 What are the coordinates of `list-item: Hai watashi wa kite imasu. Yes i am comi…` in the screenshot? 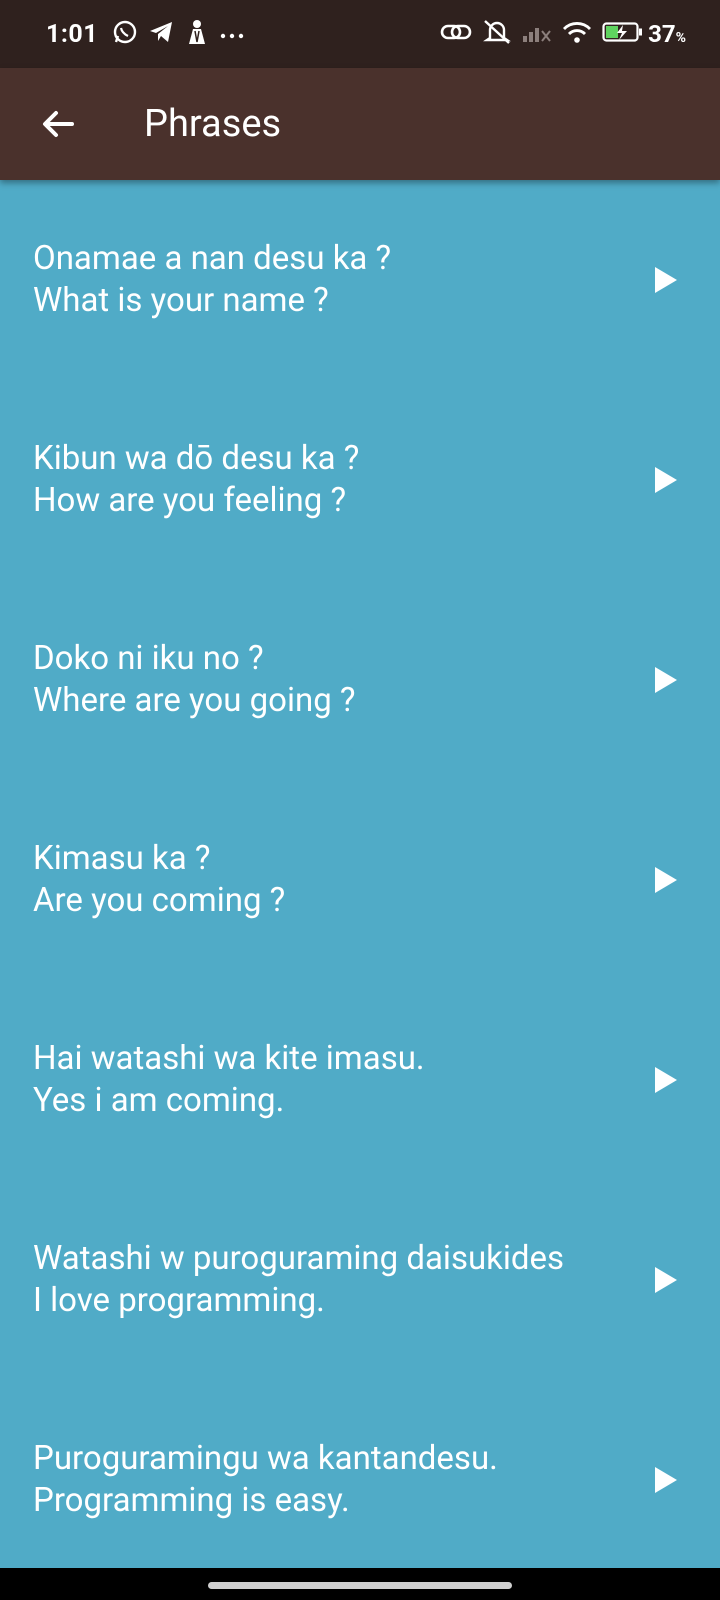 It's located at (360, 1080).